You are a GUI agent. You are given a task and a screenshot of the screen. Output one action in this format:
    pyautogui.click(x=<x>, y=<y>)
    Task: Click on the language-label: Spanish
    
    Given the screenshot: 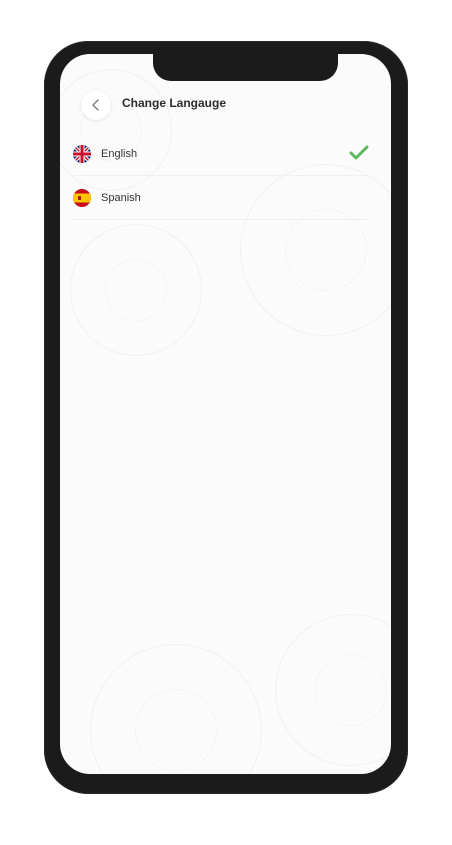 What is the action you would take?
    pyautogui.click(x=121, y=197)
    